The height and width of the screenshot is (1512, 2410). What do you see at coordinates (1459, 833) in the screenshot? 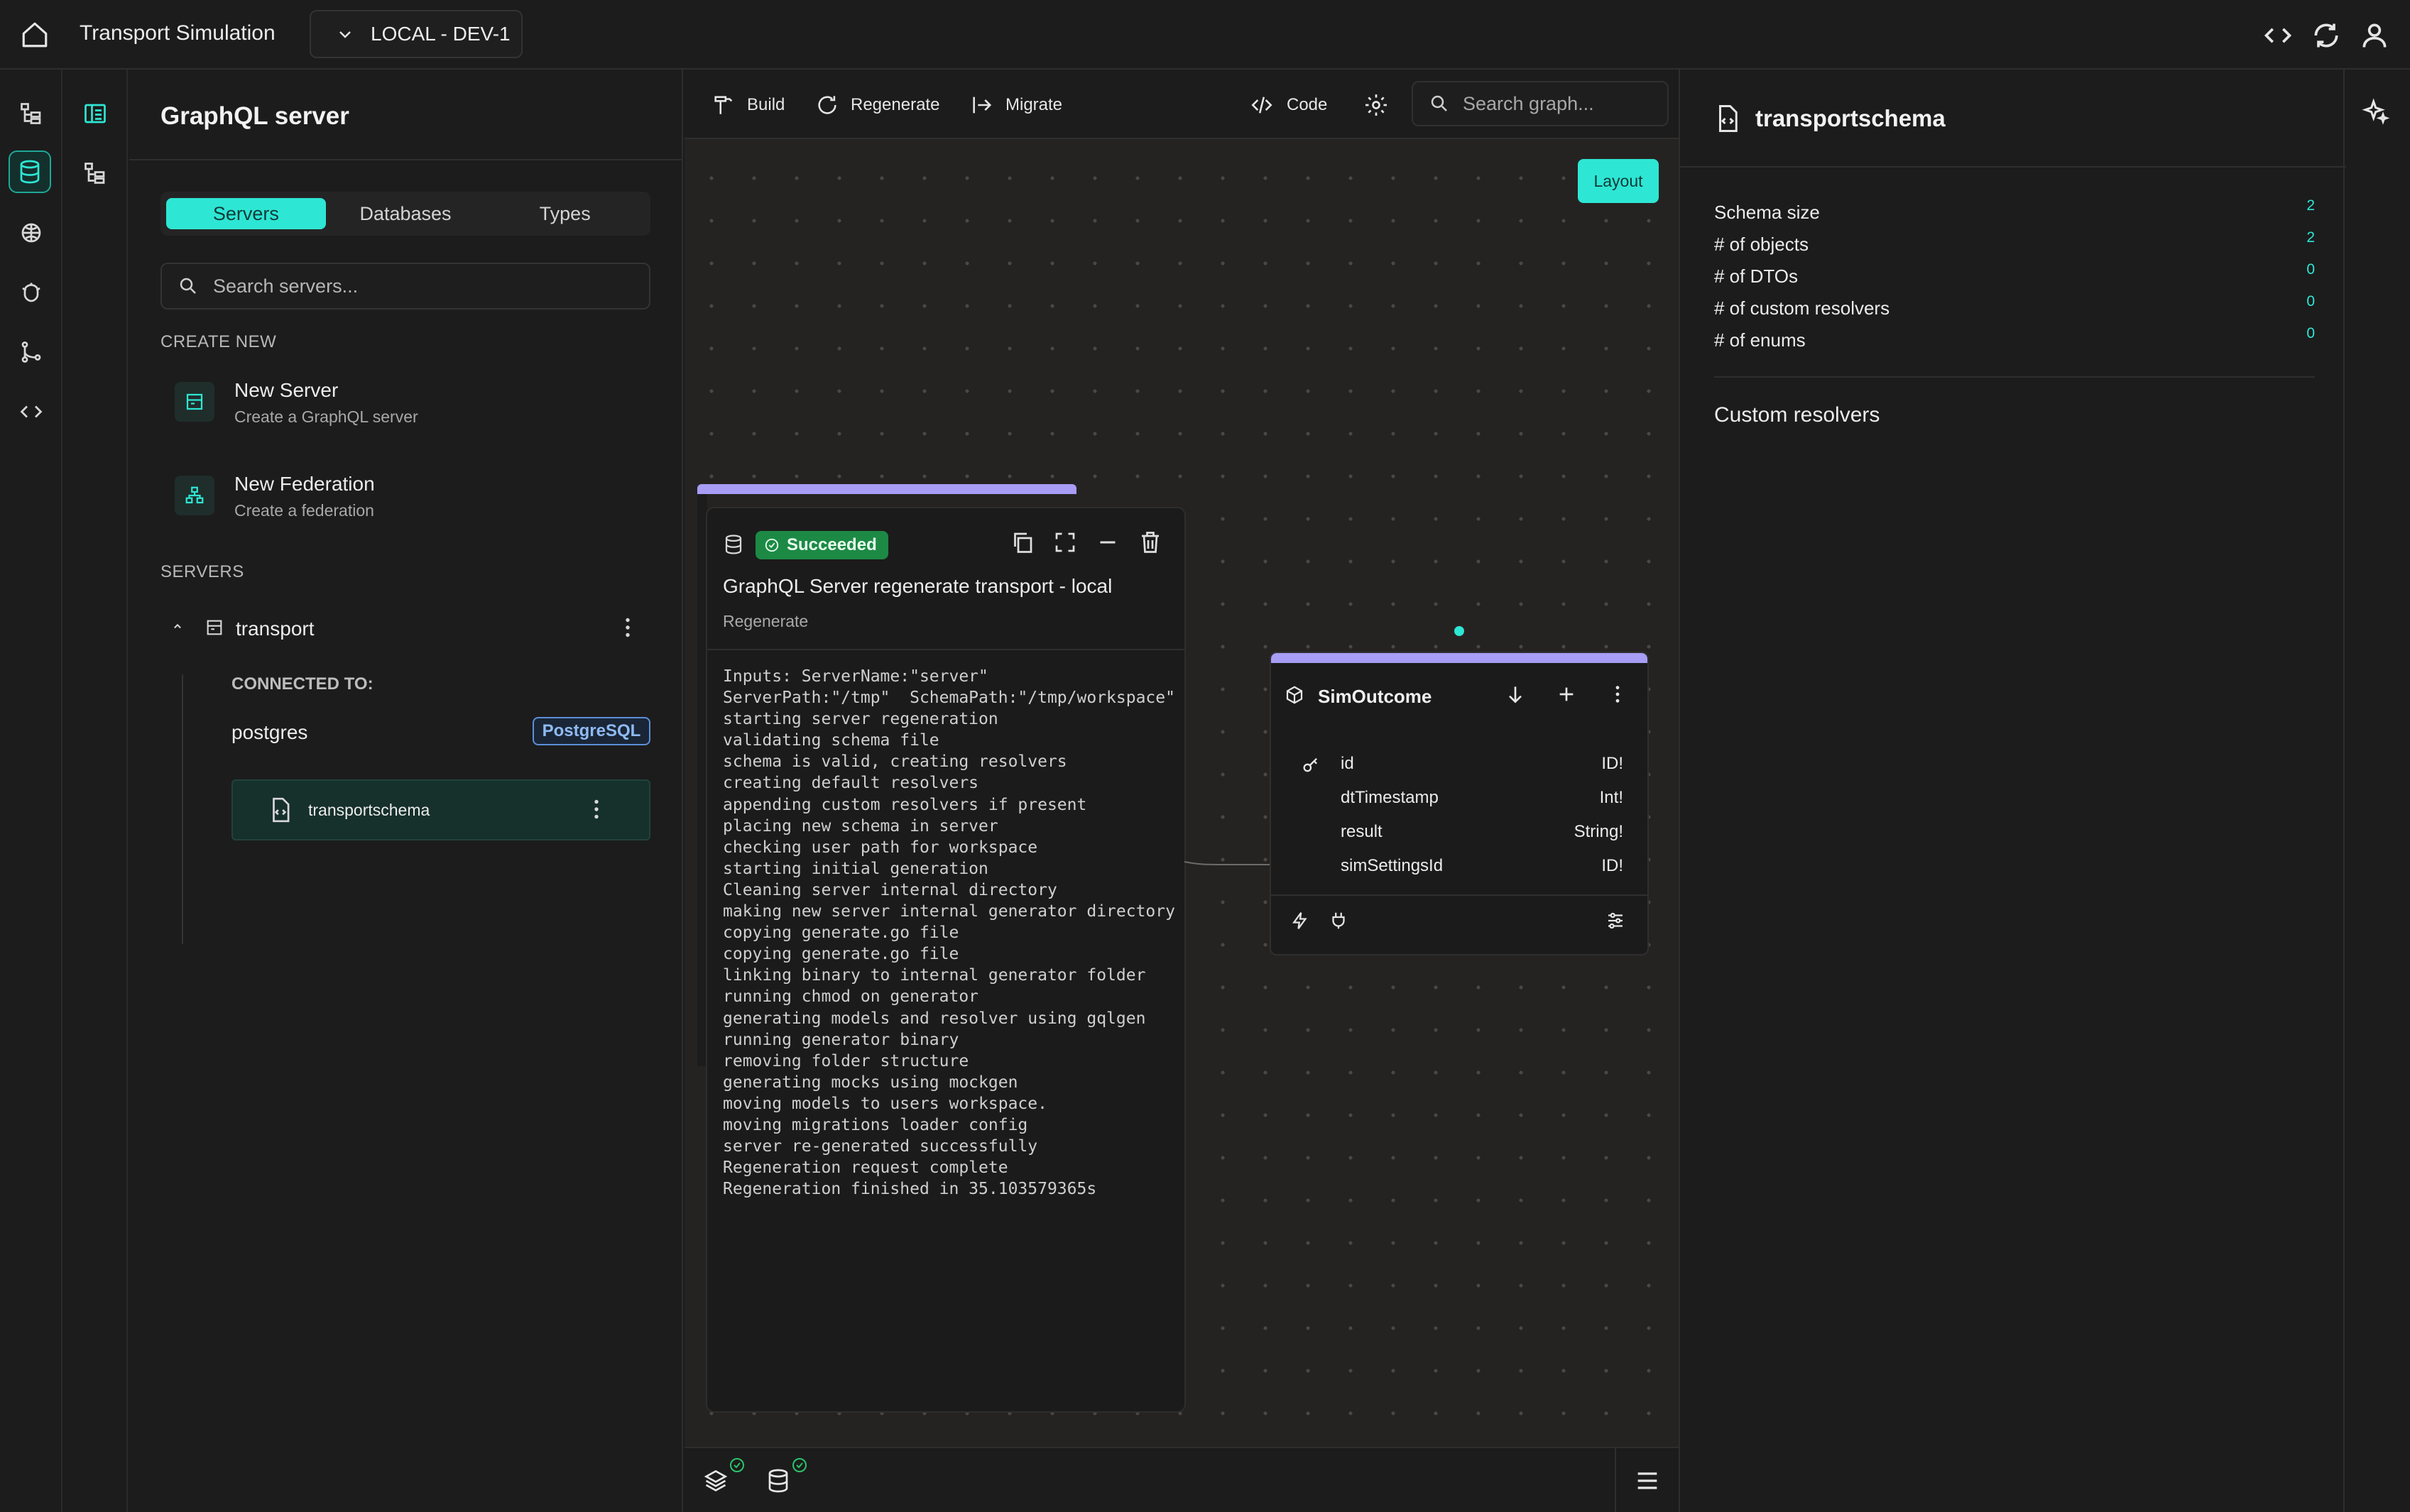
I see `field-row: result String!` at bounding box center [1459, 833].